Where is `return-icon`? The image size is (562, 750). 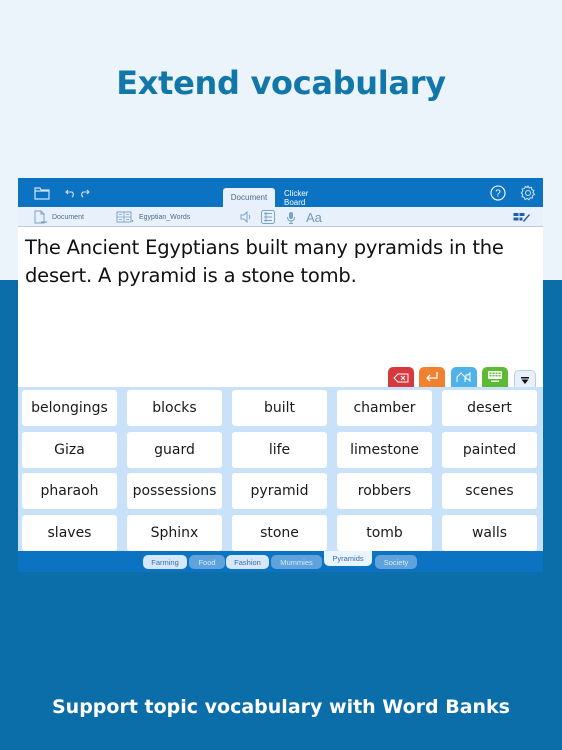
return-icon is located at coordinates (432, 377).